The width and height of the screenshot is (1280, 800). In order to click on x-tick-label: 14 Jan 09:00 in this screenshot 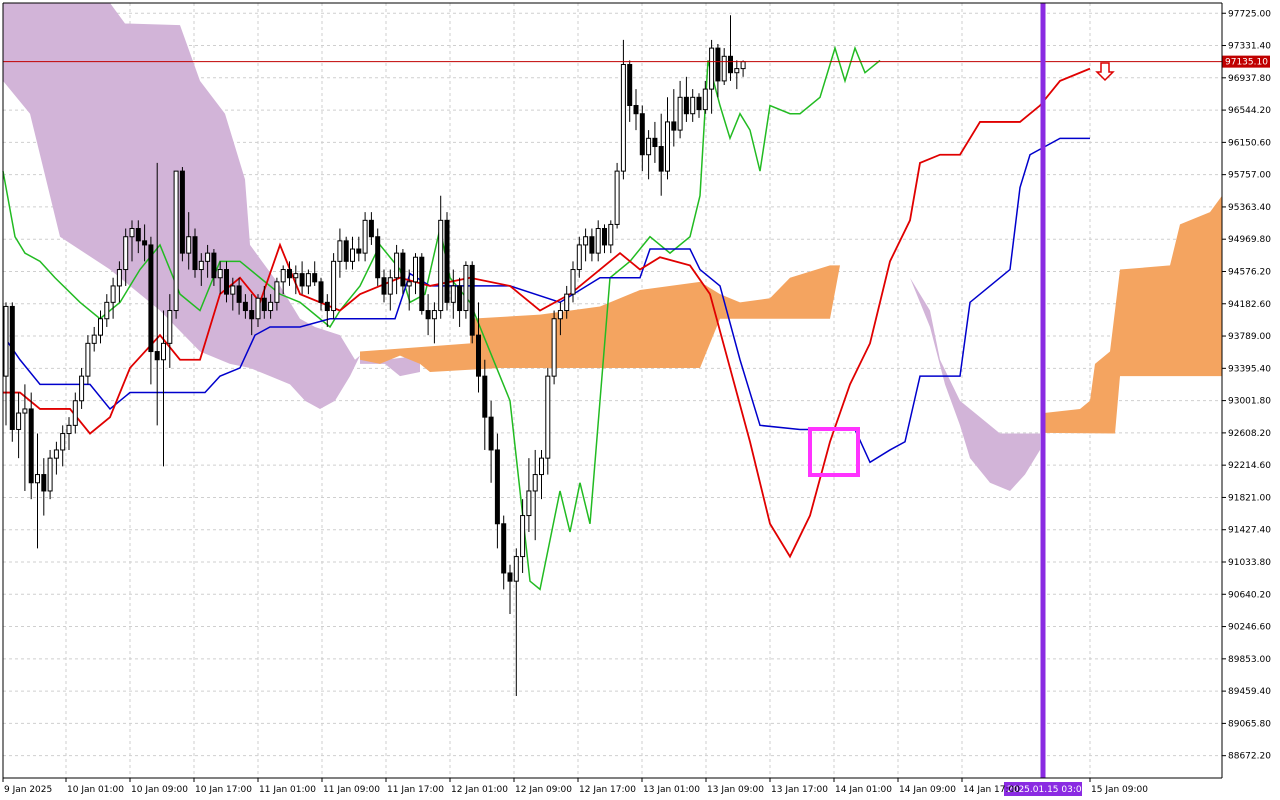, I will do `click(927, 790)`.